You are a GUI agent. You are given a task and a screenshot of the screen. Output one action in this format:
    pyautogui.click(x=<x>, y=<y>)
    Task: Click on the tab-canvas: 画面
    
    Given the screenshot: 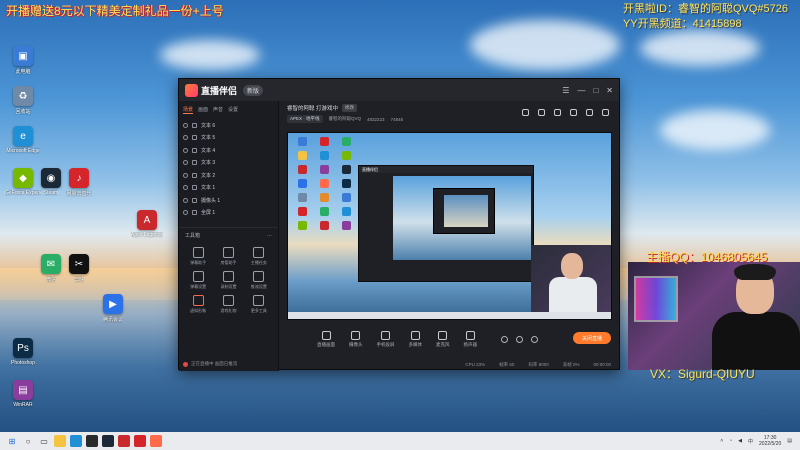 What is the action you would take?
    pyautogui.click(x=203, y=110)
    